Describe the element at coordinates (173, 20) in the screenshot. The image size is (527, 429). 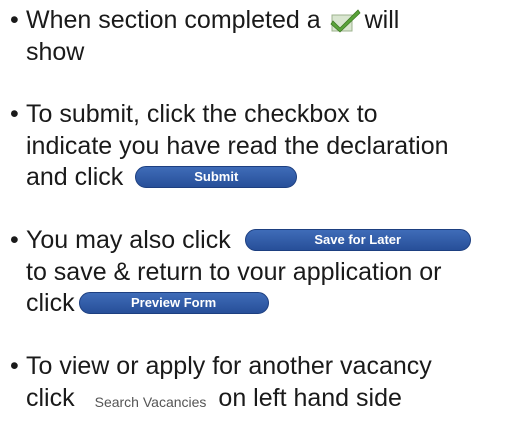
I see `bullet-text: When section completed a` at that location.